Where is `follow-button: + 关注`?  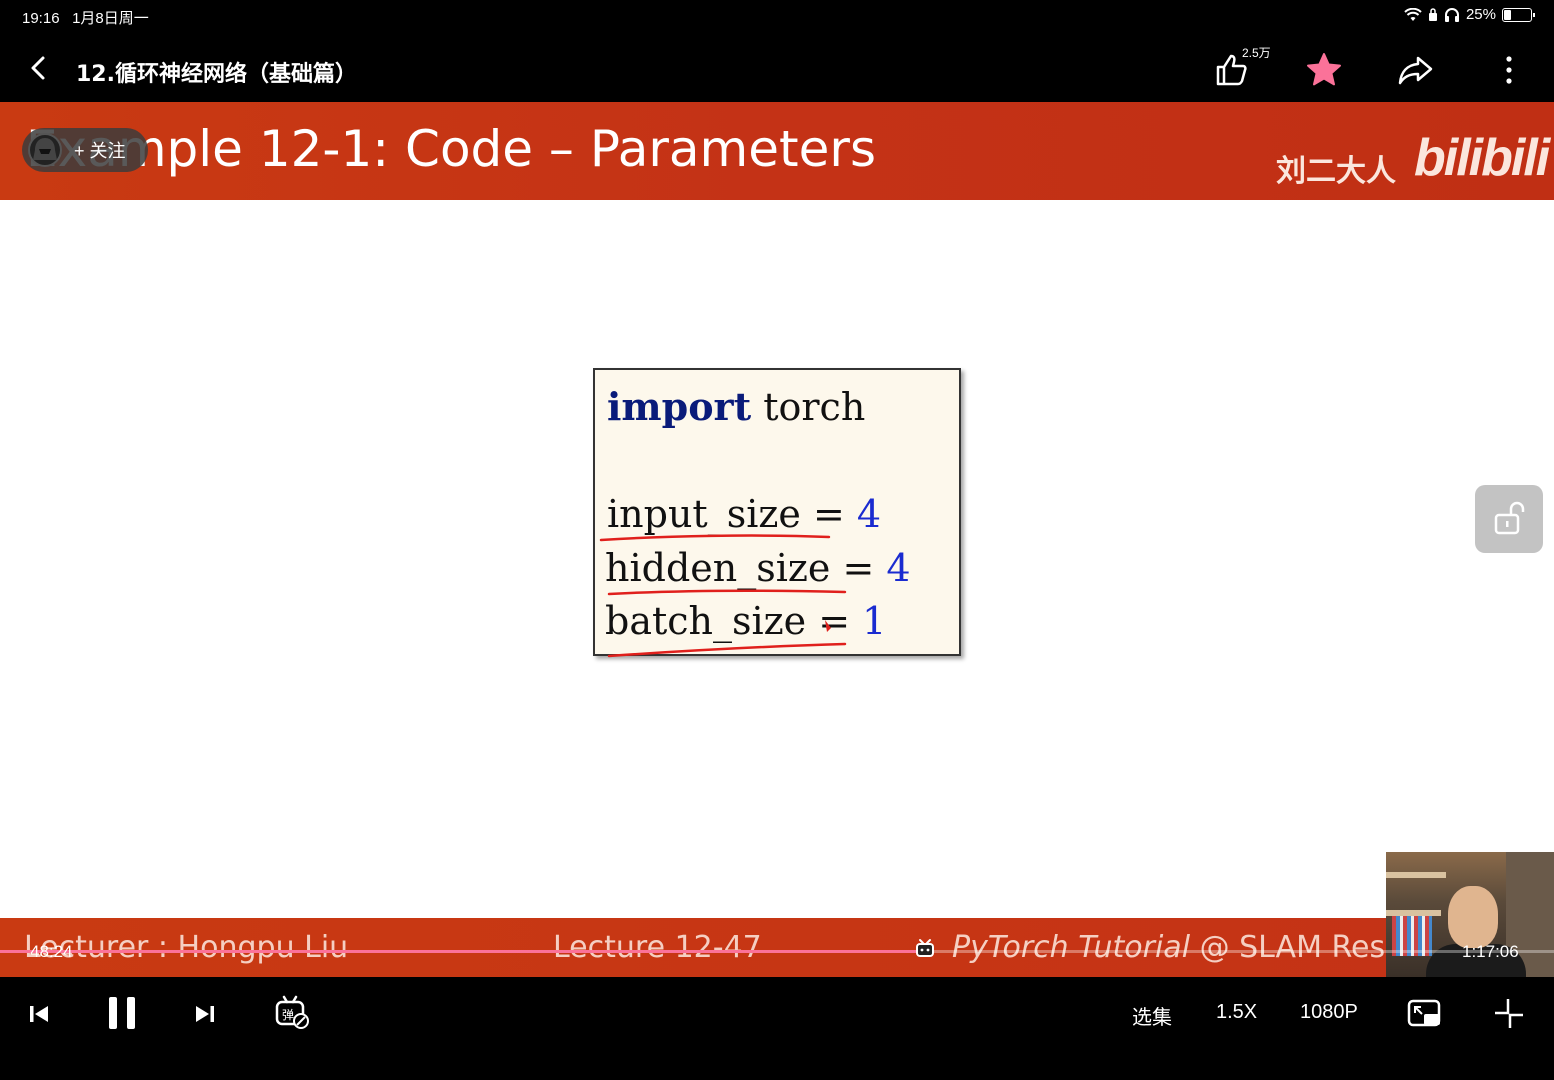
follow-button: + 关注 is located at coordinates (85, 150).